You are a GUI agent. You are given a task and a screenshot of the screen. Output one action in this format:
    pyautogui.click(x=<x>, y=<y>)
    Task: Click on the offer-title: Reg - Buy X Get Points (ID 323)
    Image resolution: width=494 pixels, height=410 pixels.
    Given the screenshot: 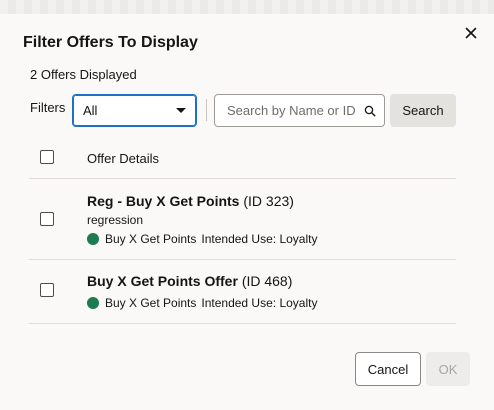 What is the action you would take?
    pyautogui.click(x=190, y=201)
    